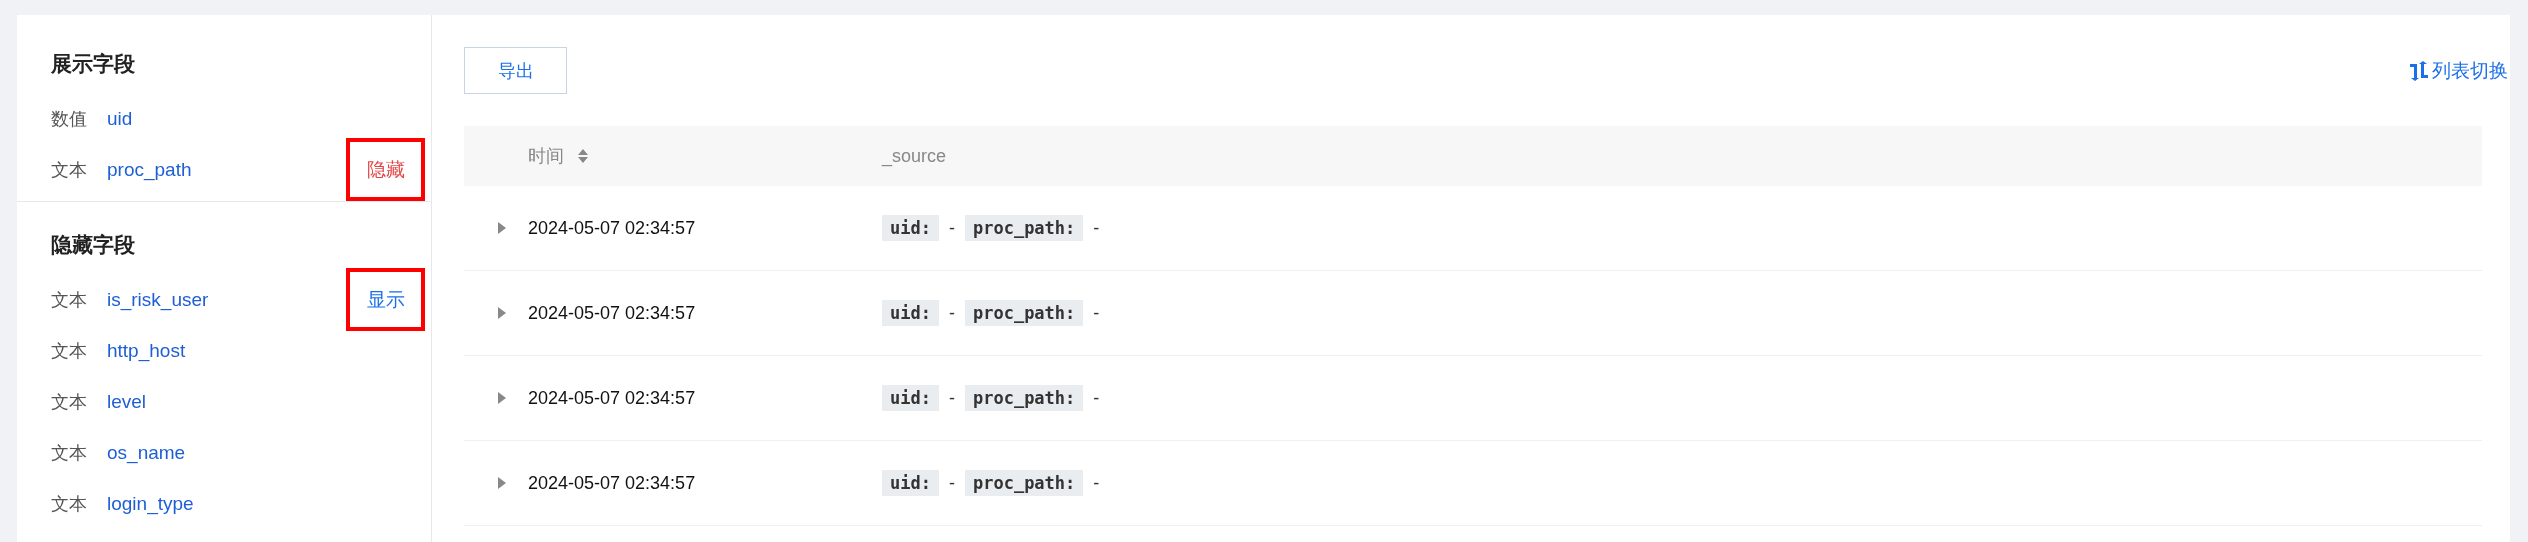  Describe the element at coordinates (2419, 70) in the screenshot. I see `swap-icon` at that location.